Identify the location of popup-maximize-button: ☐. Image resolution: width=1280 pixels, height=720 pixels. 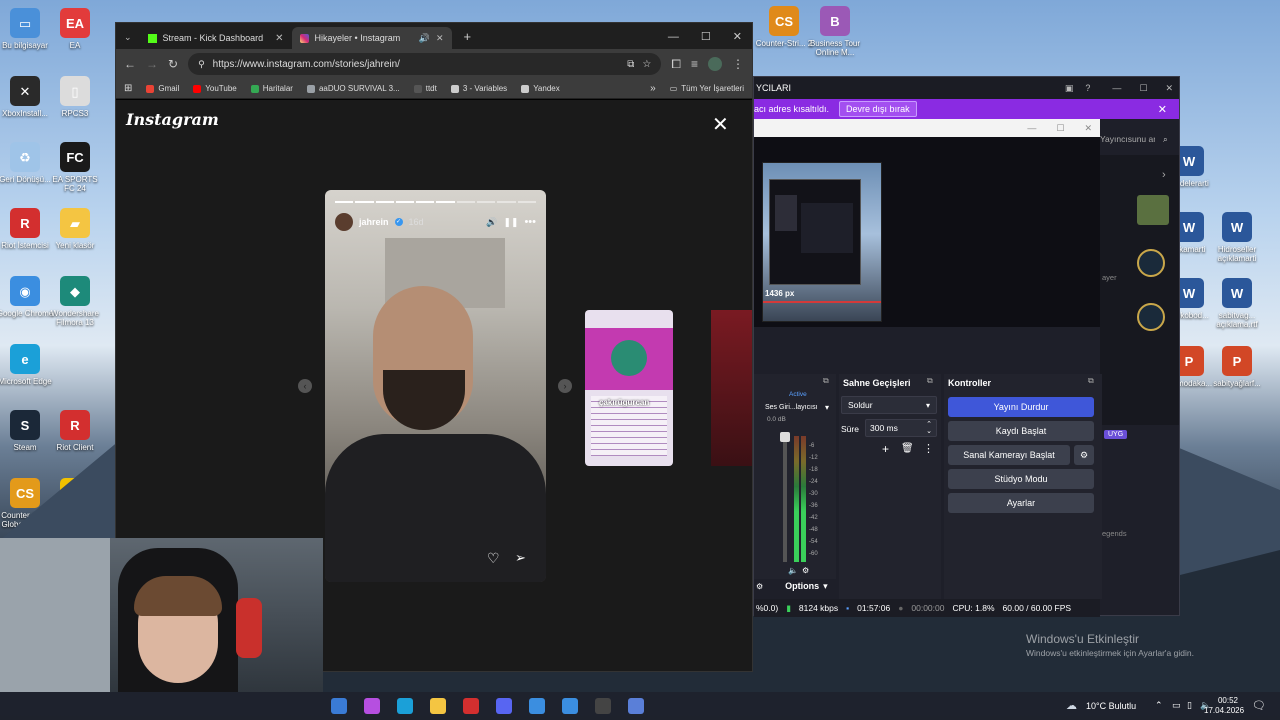
(1060, 128).